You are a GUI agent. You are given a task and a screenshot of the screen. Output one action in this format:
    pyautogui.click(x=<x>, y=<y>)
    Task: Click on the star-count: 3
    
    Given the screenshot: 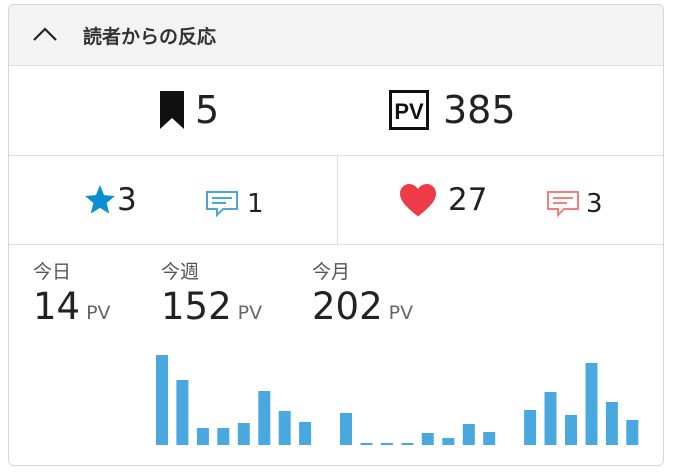 What is the action you would take?
    pyautogui.click(x=127, y=200)
    